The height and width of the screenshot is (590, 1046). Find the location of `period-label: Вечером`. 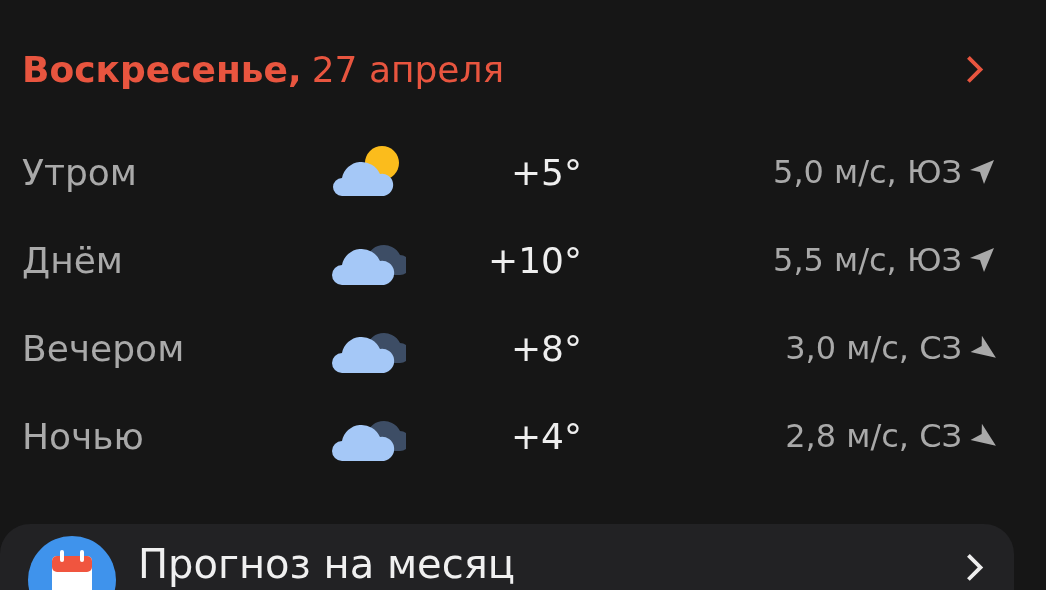

period-label: Вечером is located at coordinates (103, 348).